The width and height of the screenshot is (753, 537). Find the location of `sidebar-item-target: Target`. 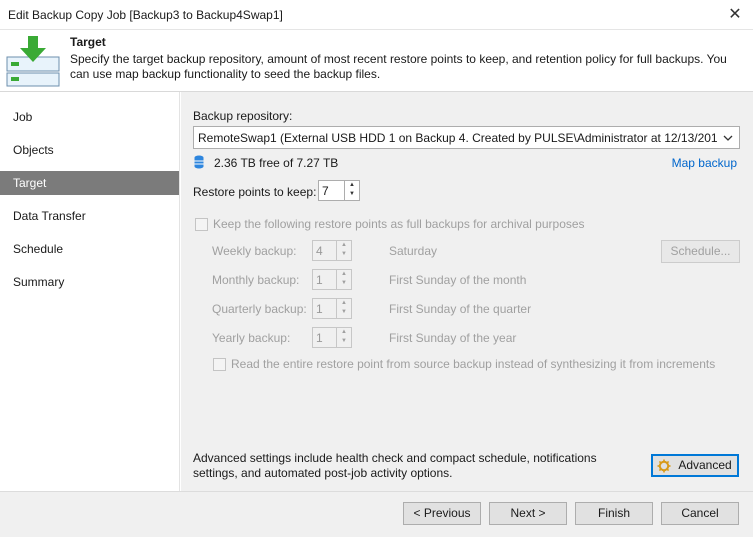

sidebar-item-target: Target is located at coordinates (89, 183).